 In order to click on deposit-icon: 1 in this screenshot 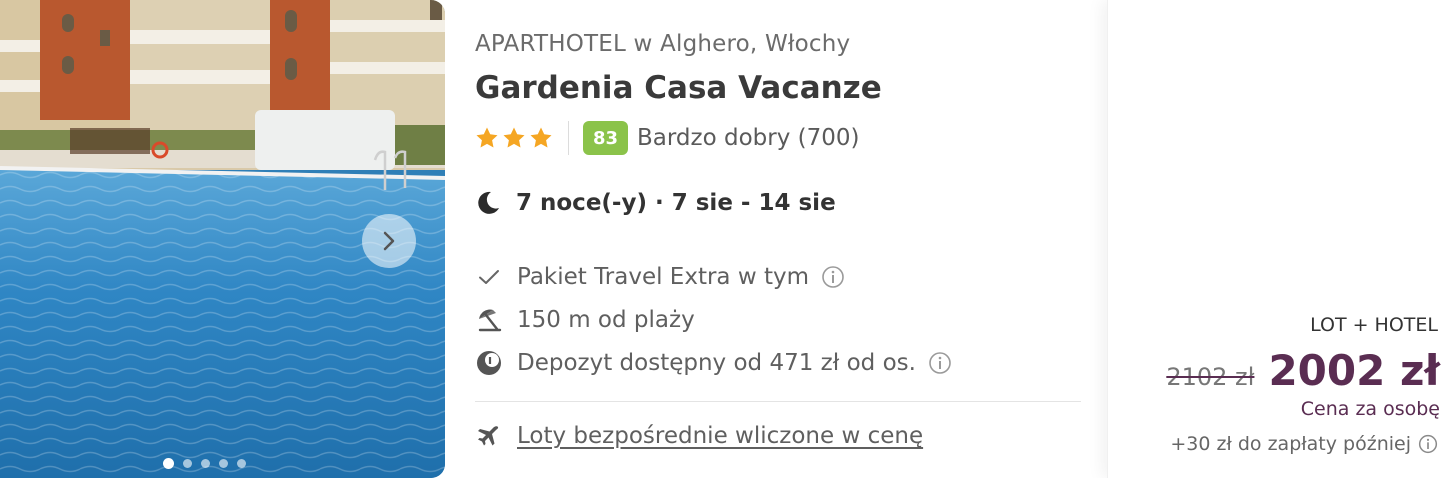, I will do `click(489, 363)`.